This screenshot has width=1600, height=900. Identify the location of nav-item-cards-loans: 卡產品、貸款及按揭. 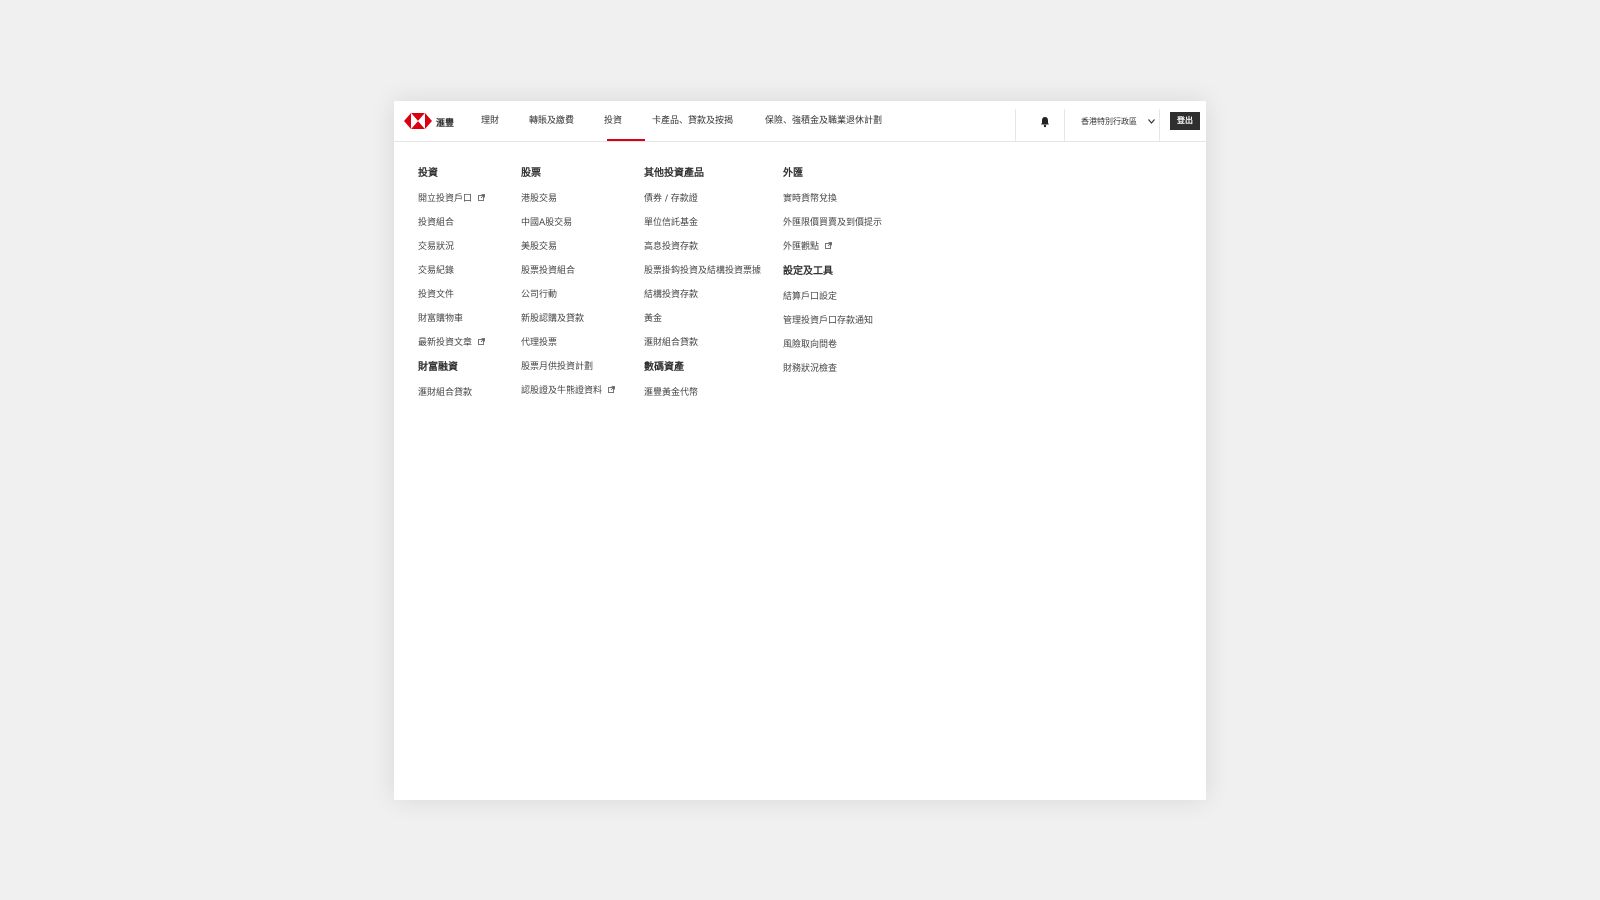
(692, 121).